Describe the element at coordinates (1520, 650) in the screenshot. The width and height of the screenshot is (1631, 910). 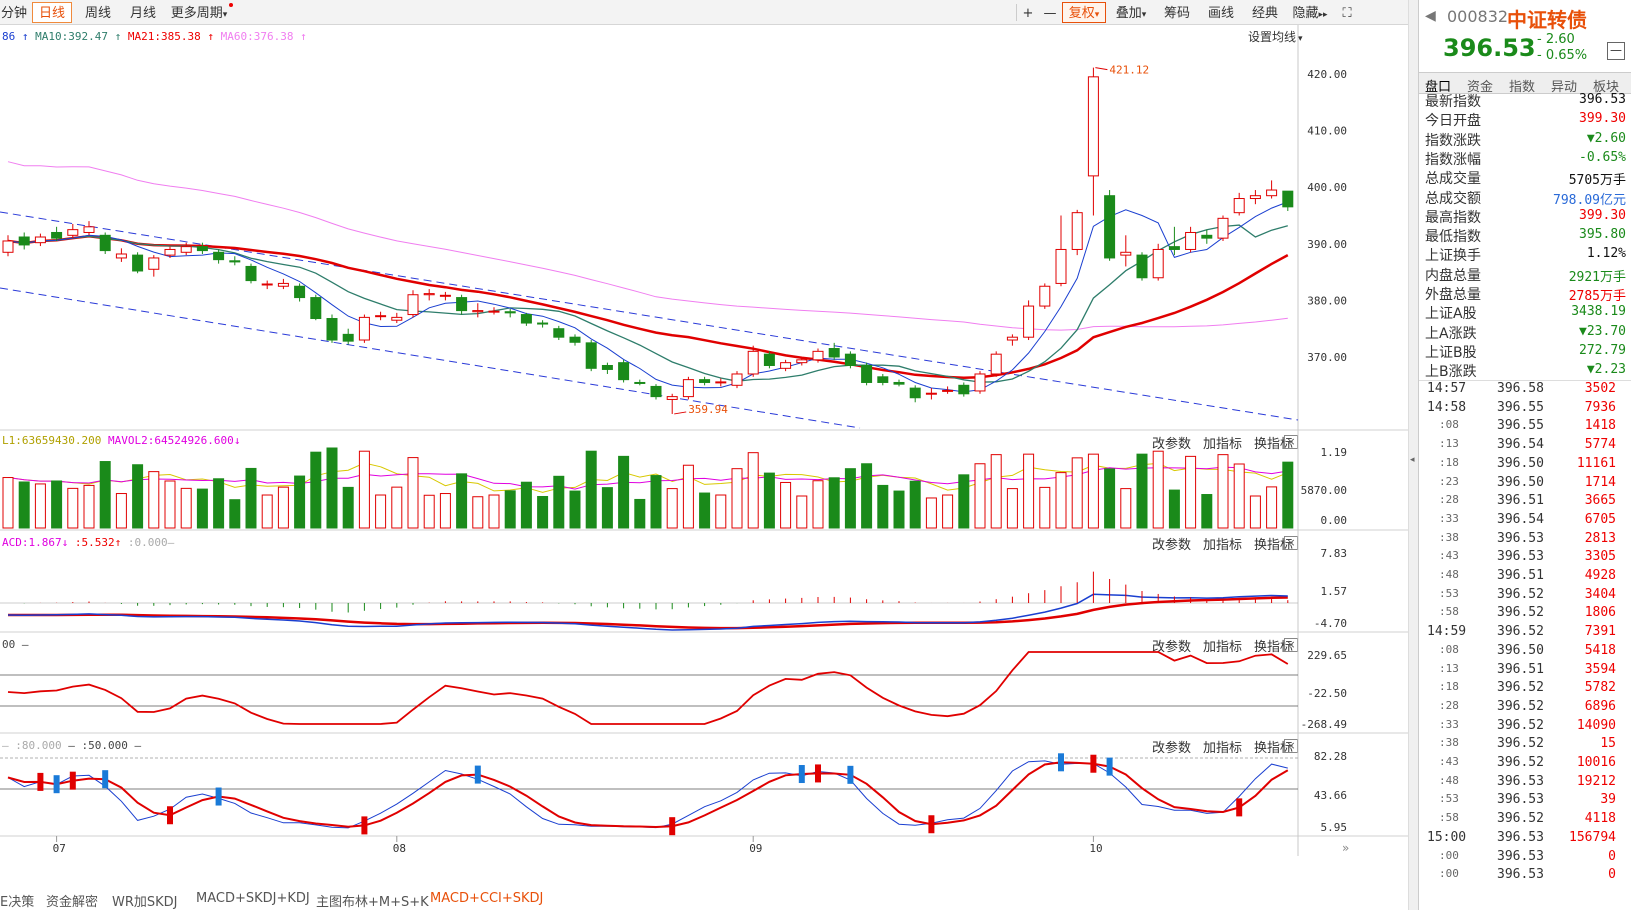
I see `tick-price: 396.50` at that location.